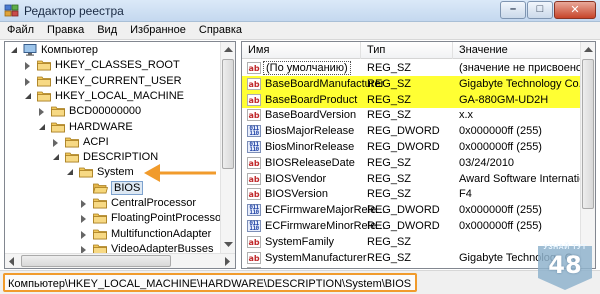  Describe the element at coordinates (106, 31) in the screenshot. I see `menu-view: Вид` at that location.